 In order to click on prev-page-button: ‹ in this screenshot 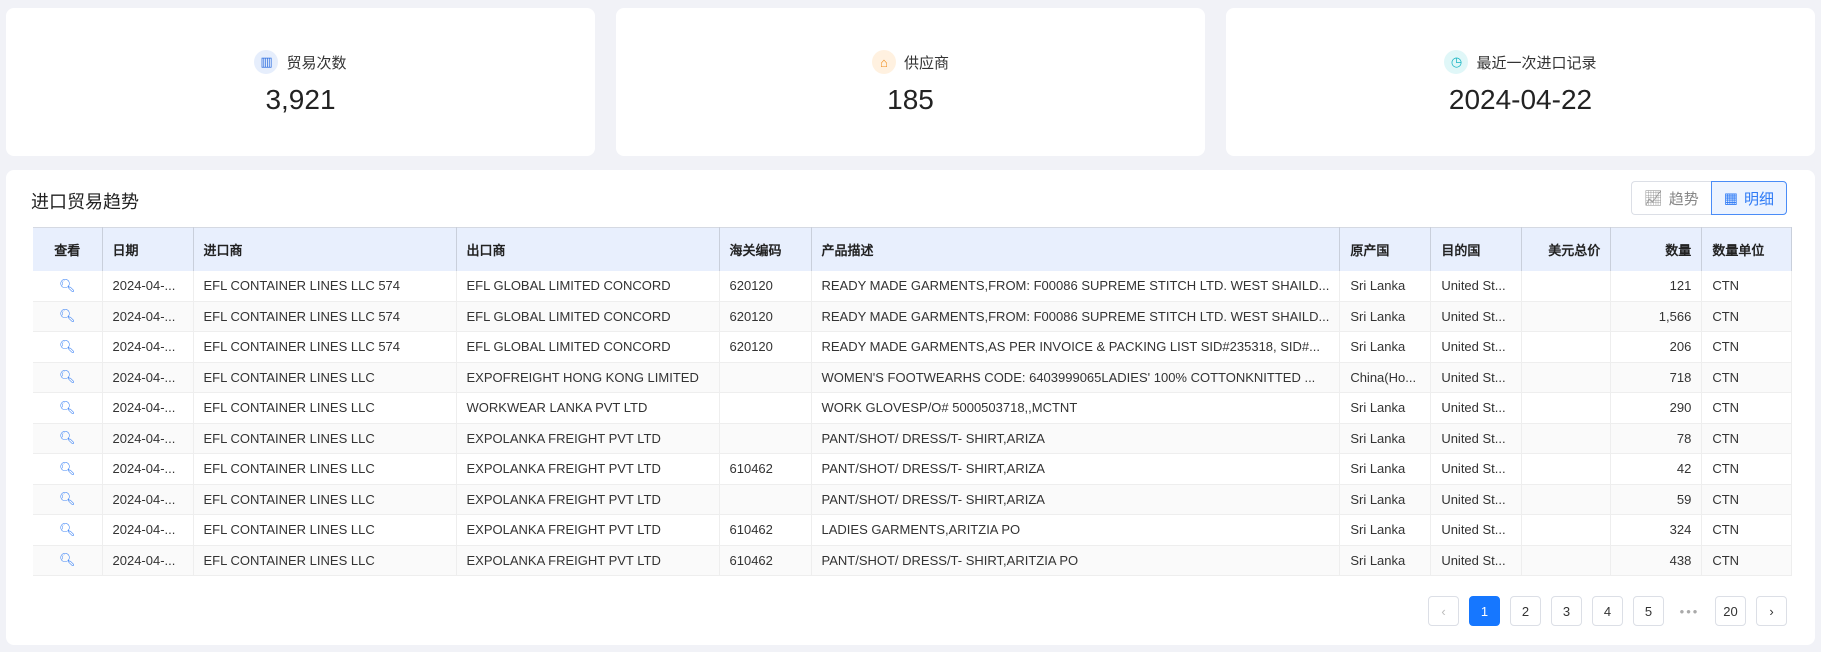, I will do `click(1443, 611)`.